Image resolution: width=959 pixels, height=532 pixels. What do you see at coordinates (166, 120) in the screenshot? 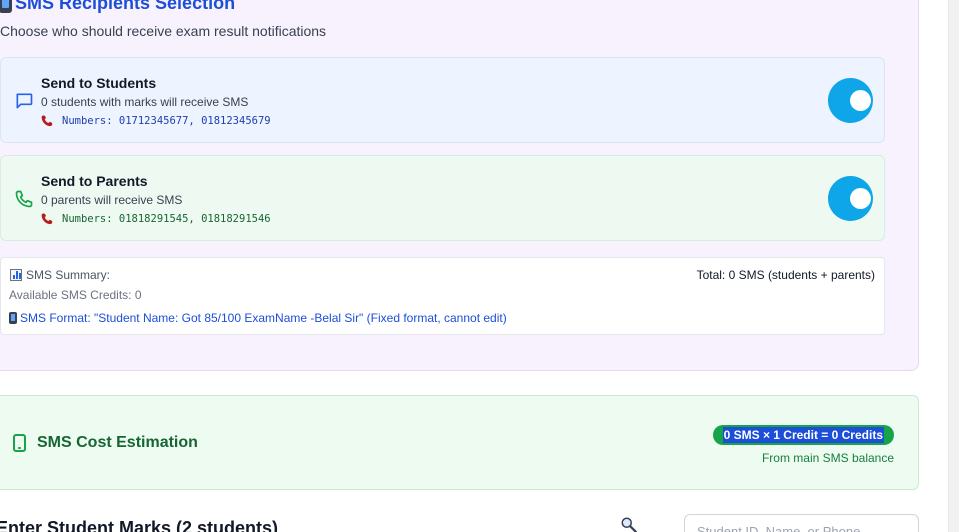
I see `students-numbers: Numbers: 01712345677, 01812345679` at bounding box center [166, 120].